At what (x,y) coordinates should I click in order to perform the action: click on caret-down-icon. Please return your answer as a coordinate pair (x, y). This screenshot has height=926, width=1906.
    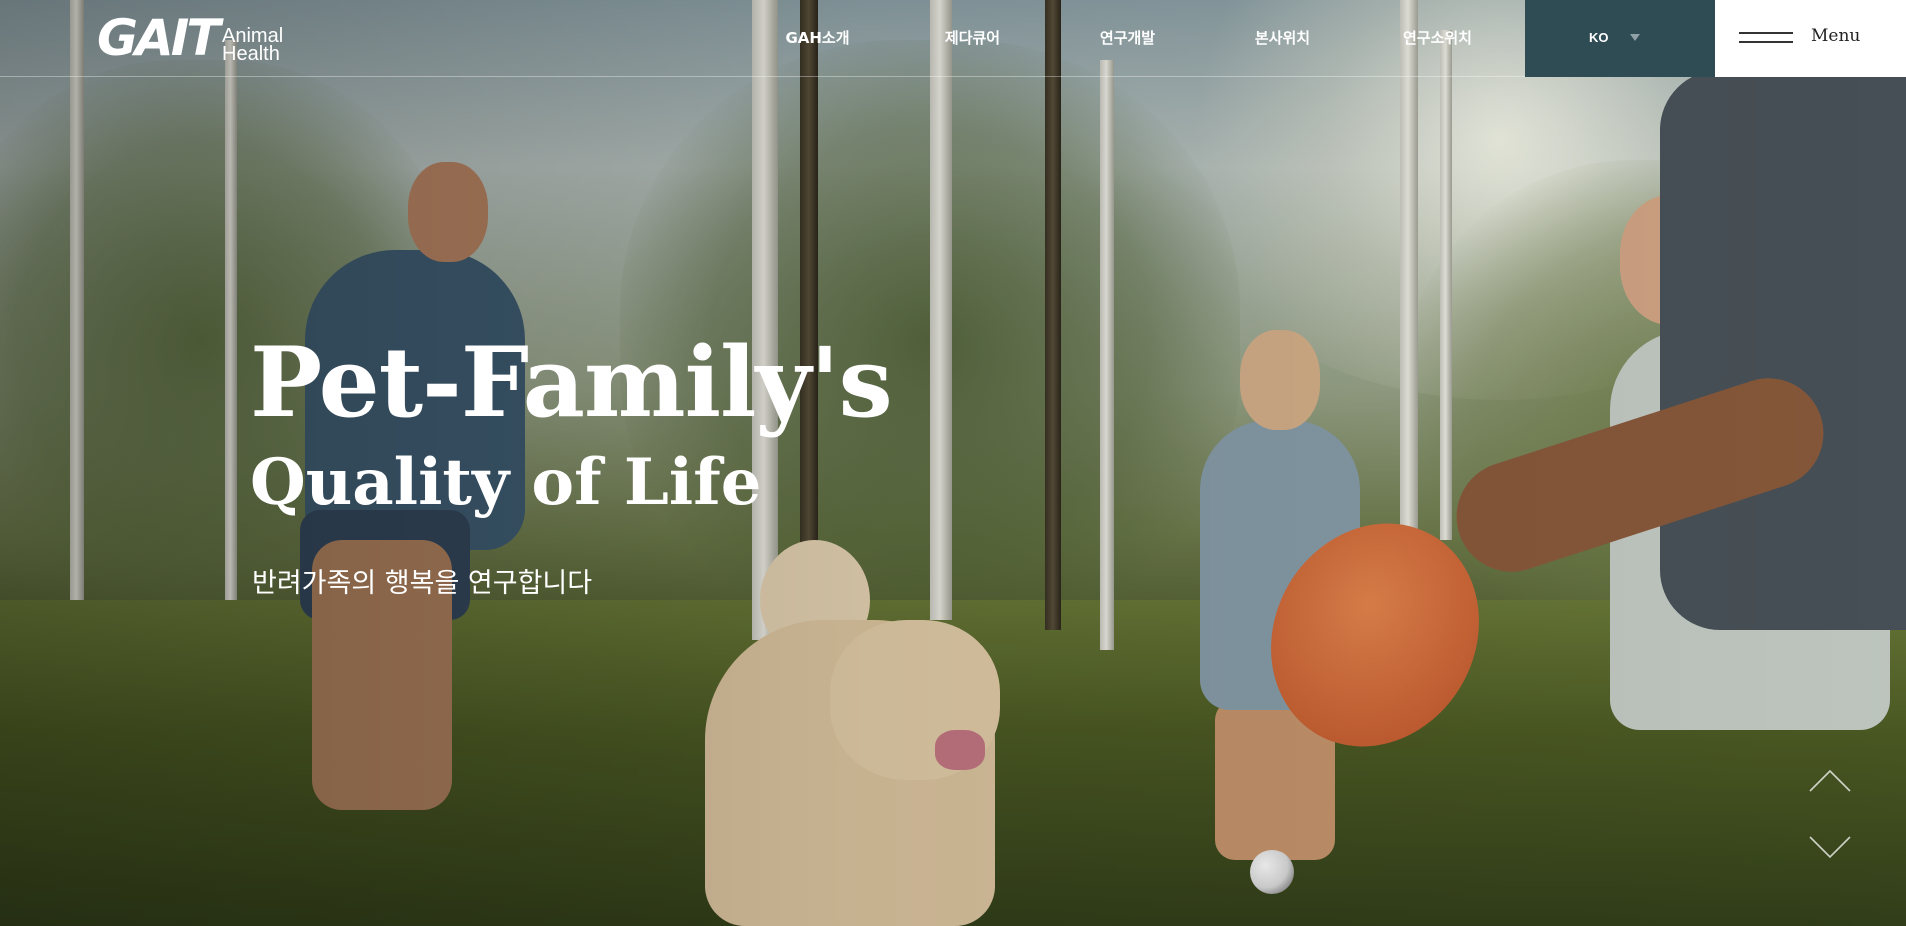
    Looking at the image, I should click on (1635, 37).